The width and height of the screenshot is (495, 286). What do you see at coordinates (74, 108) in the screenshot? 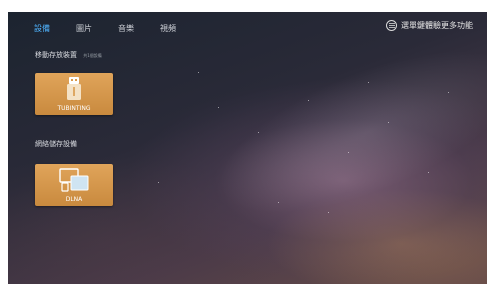
I see `device-tile-label: TUBINTING` at bounding box center [74, 108].